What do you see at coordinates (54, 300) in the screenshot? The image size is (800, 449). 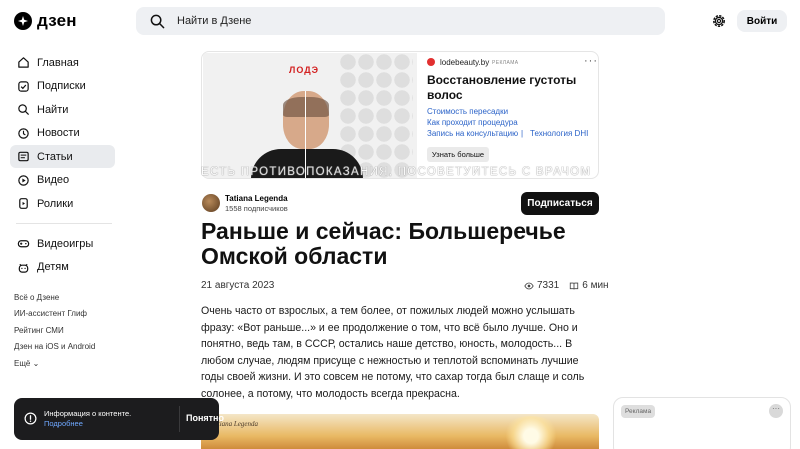 I see `footer-link-about: Всё о Дзене` at bounding box center [54, 300].